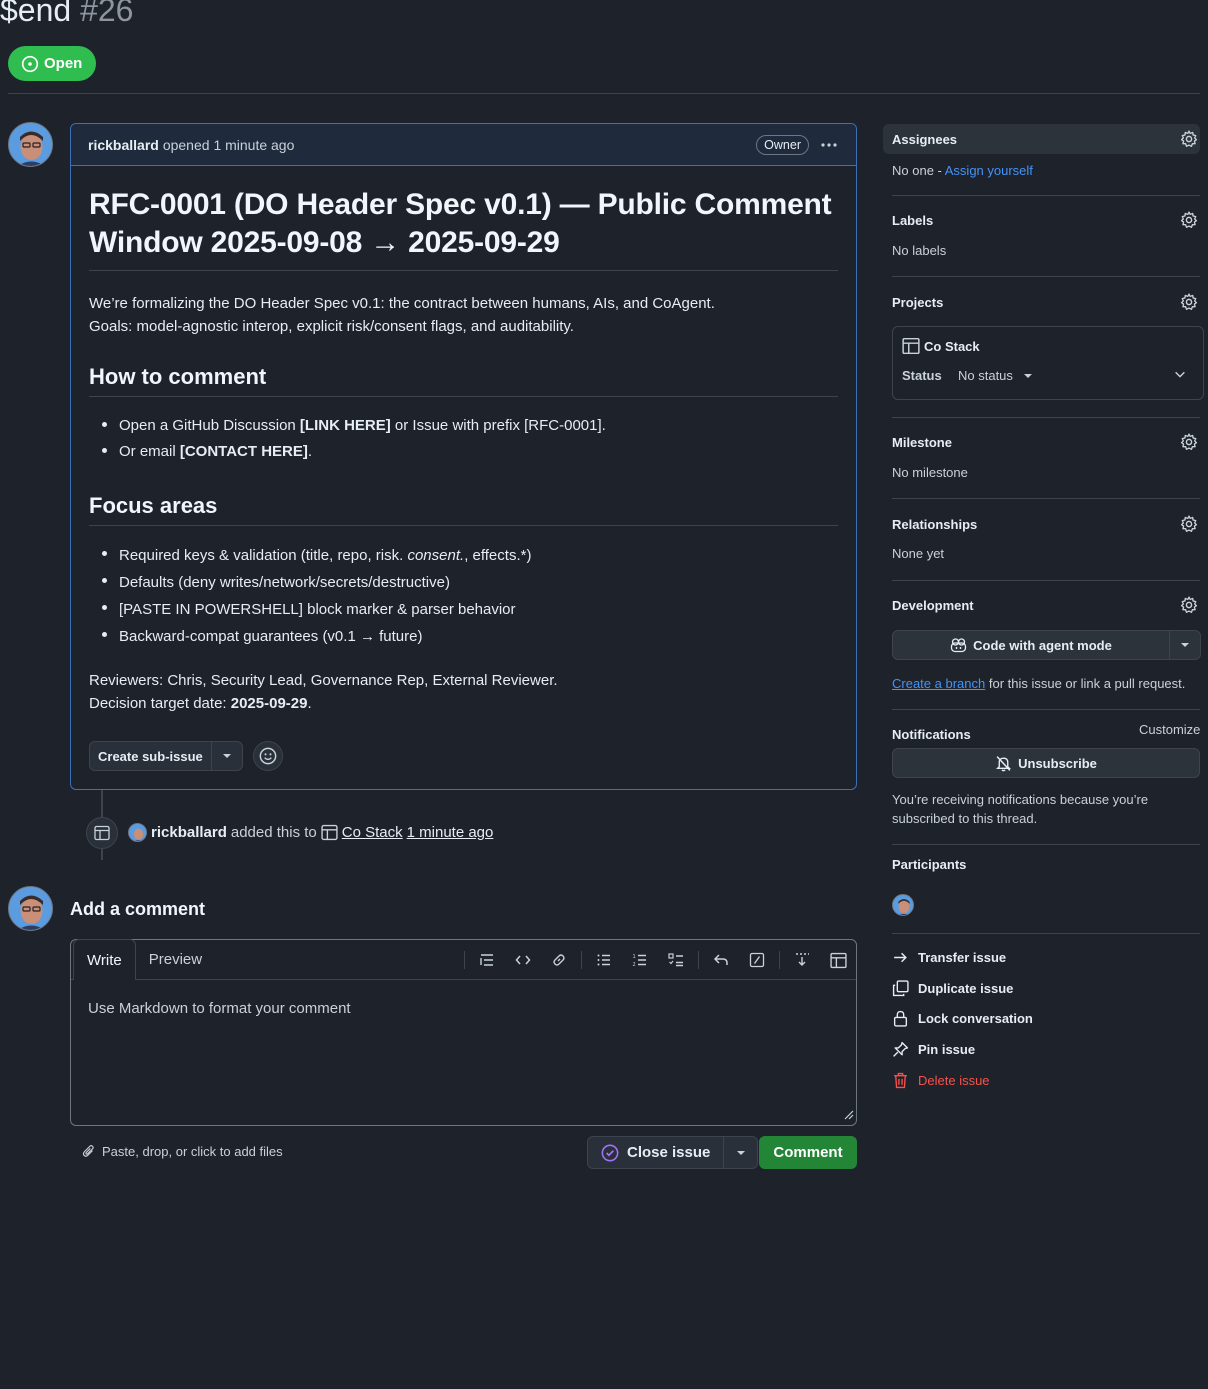  What do you see at coordinates (137, 832) in the screenshot?
I see `actor-avatar` at bounding box center [137, 832].